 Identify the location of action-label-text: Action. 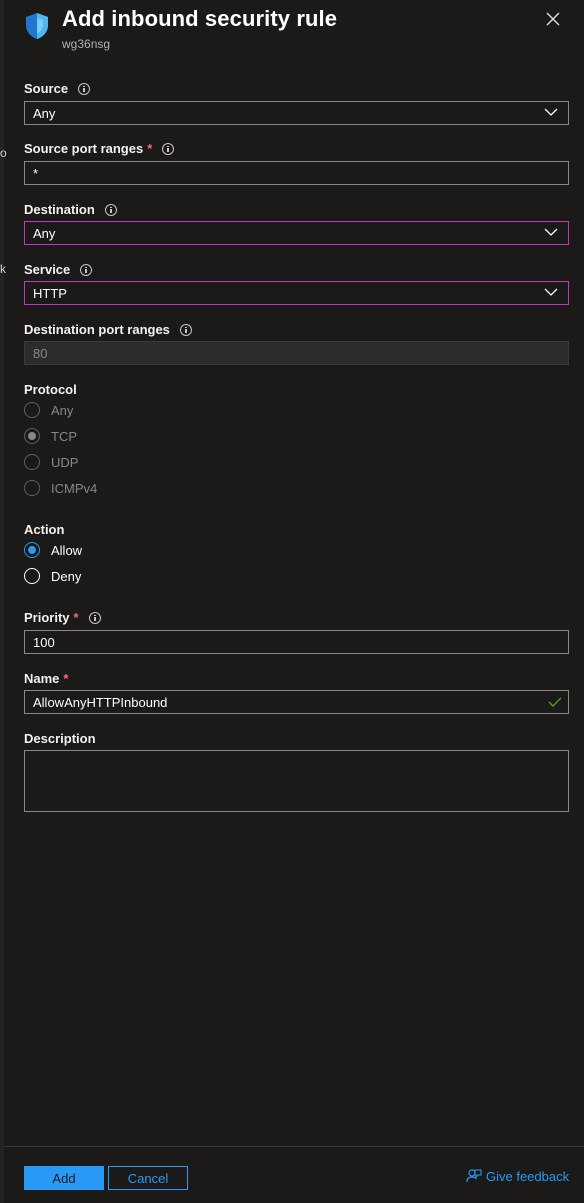
(44, 529).